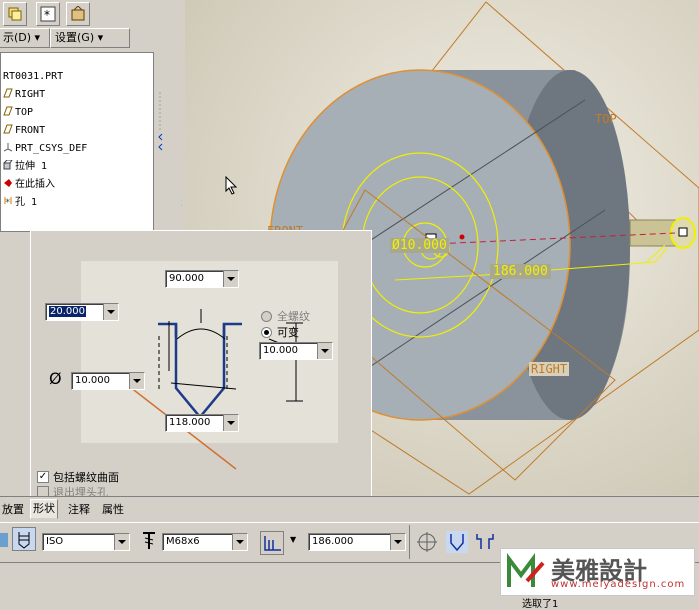 The width and height of the screenshot is (699, 610). I want to click on watermark-logo: 美雅設計 www.meiyadesign.com, so click(597, 572).